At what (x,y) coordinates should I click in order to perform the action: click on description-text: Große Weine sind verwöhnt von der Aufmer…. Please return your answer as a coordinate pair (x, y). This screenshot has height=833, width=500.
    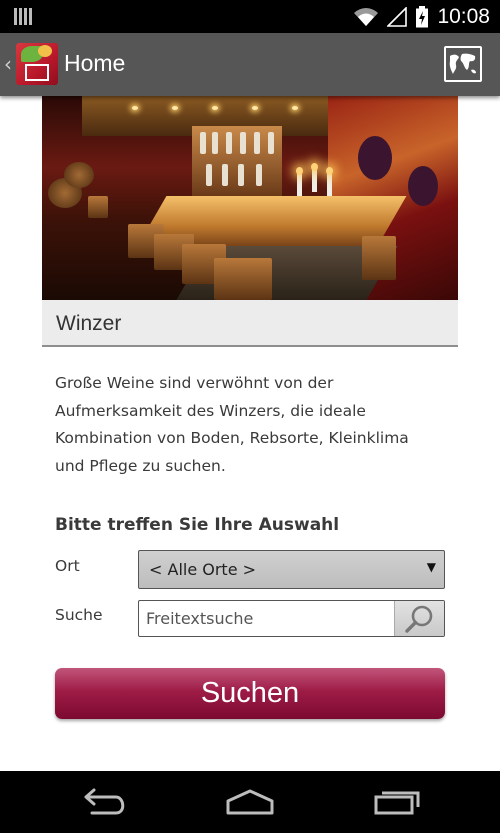
    Looking at the image, I should click on (255, 425).